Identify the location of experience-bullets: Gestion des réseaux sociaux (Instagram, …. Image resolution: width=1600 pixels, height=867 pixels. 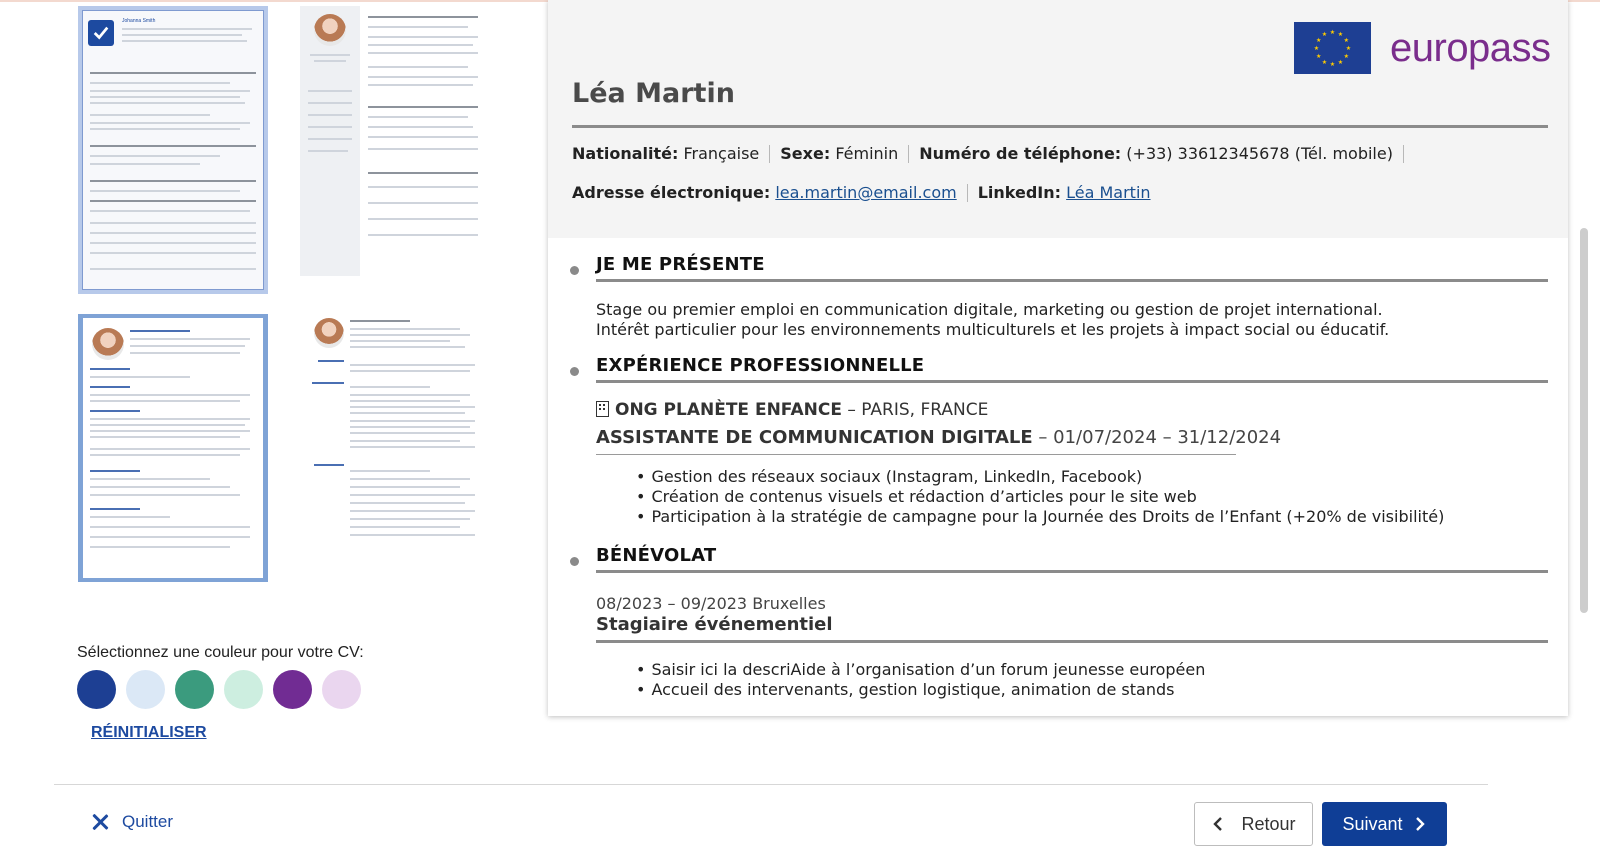
(1040, 497).